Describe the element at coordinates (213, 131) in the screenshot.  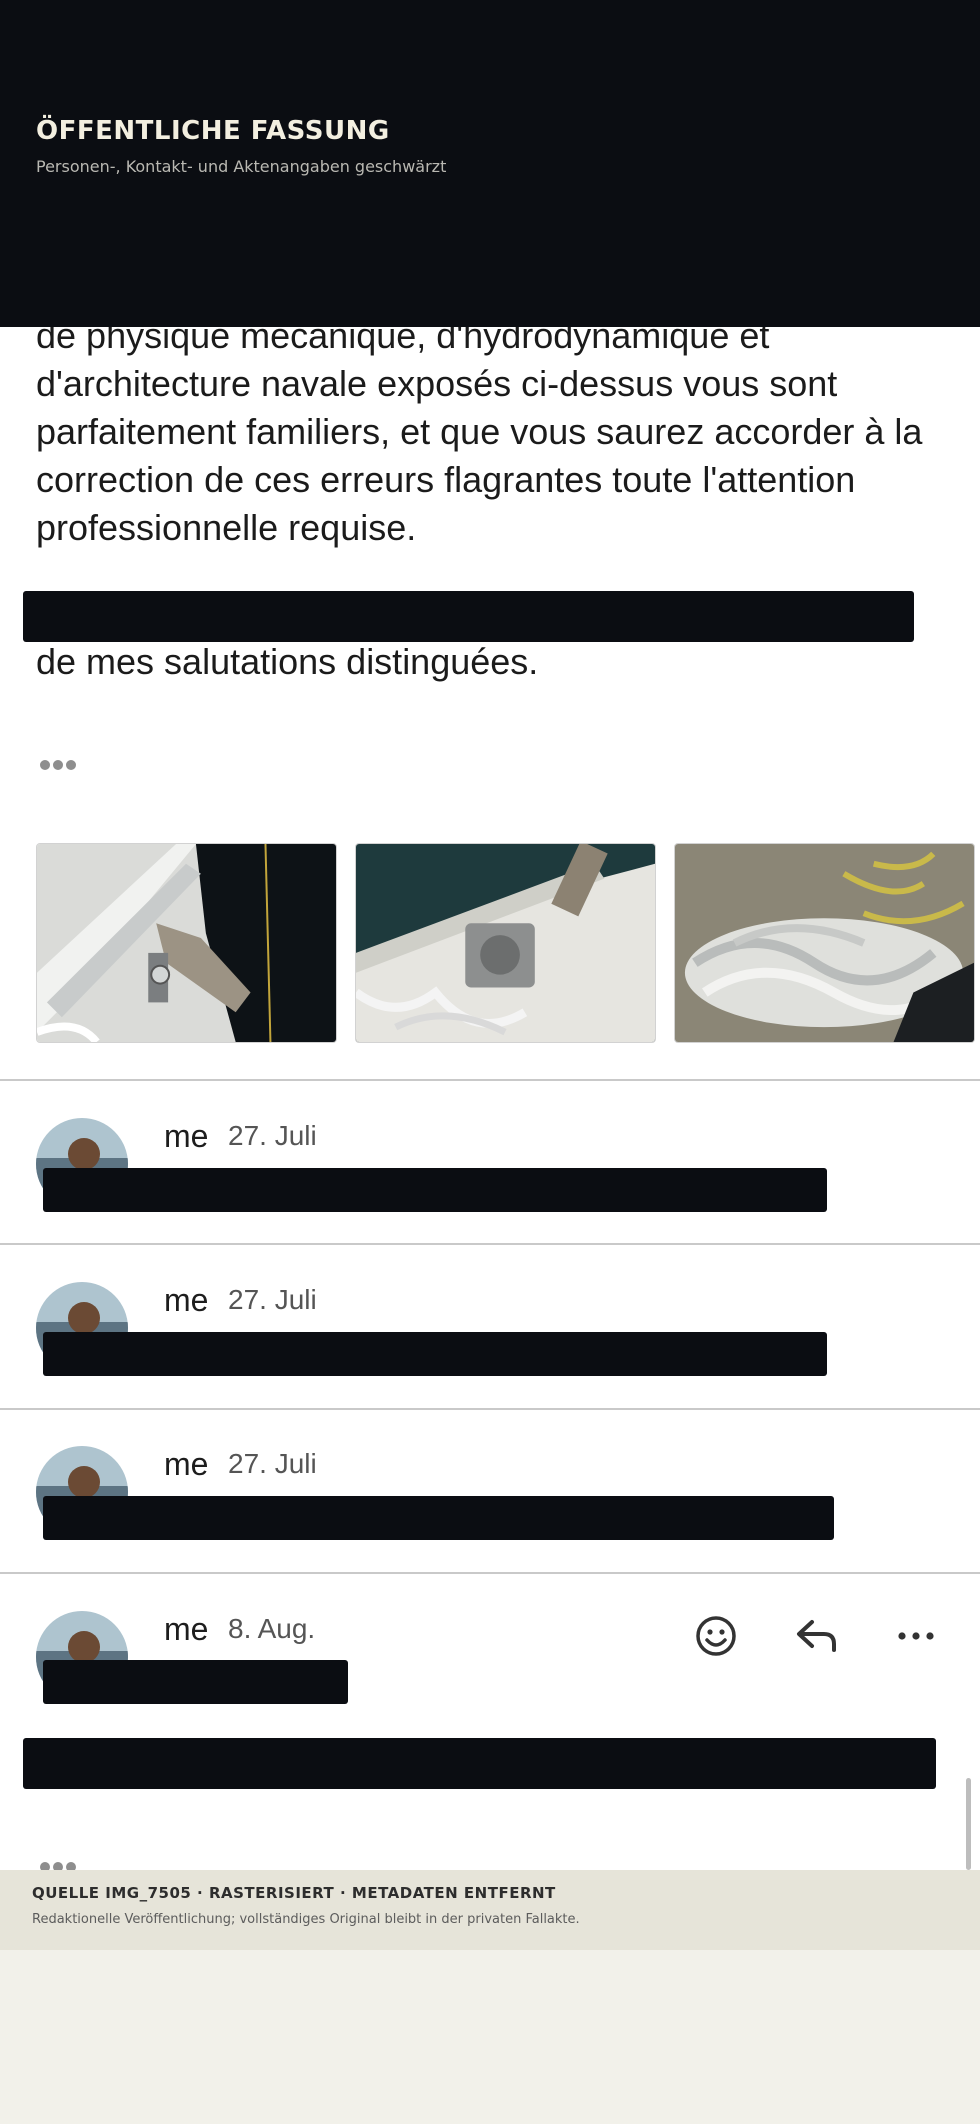
I see `publication-title: ÖFFENTLICHE FASSUNG` at that location.